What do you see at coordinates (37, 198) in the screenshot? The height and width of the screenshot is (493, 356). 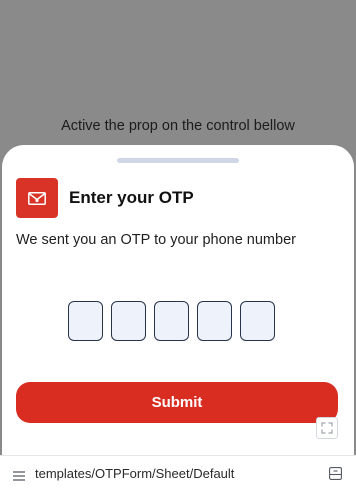 I see `envelope-icon` at bounding box center [37, 198].